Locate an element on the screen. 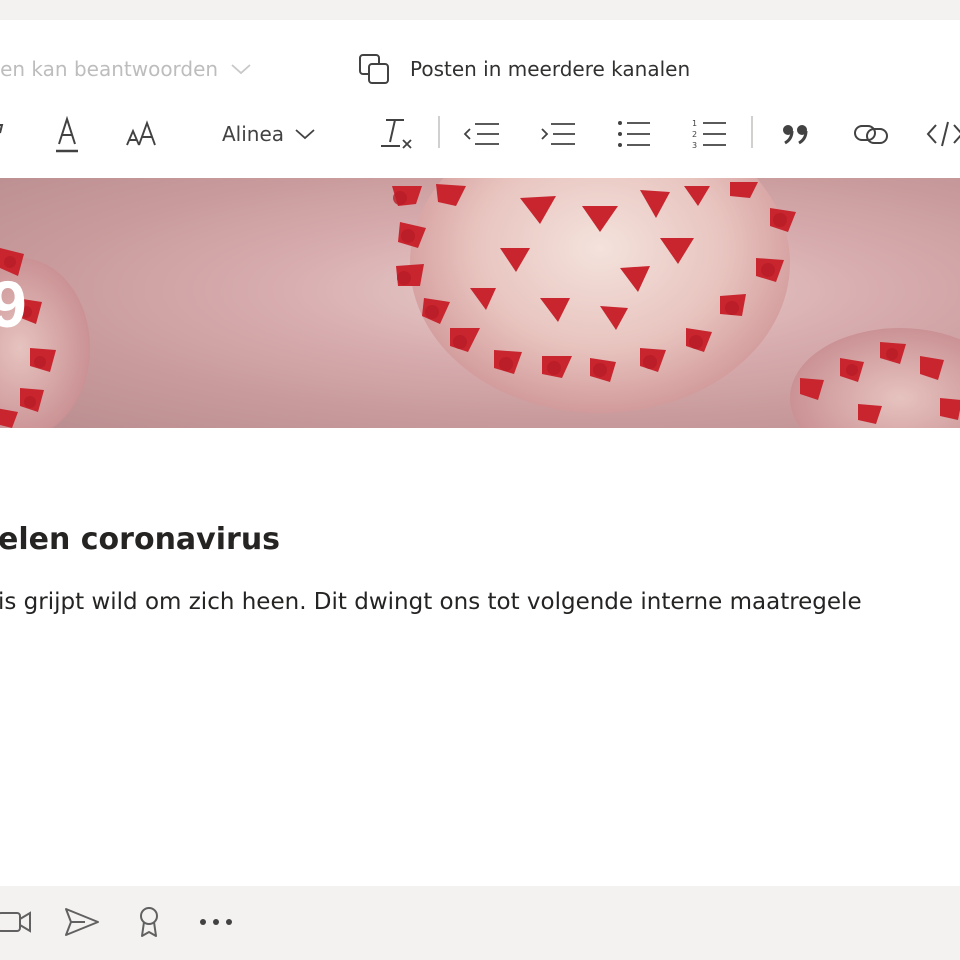  reply-setting-label: reen kan beantwoorden is located at coordinates (109, 69).